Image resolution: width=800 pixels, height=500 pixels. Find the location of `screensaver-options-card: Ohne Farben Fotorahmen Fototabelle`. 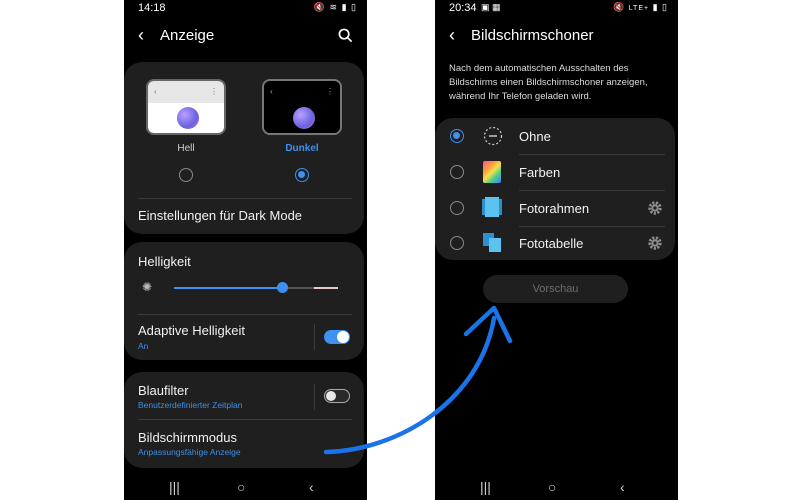

screensaver-options-card: Ohne Farben Fotorahmen Fototabelle is located at coordinates (555, 189).